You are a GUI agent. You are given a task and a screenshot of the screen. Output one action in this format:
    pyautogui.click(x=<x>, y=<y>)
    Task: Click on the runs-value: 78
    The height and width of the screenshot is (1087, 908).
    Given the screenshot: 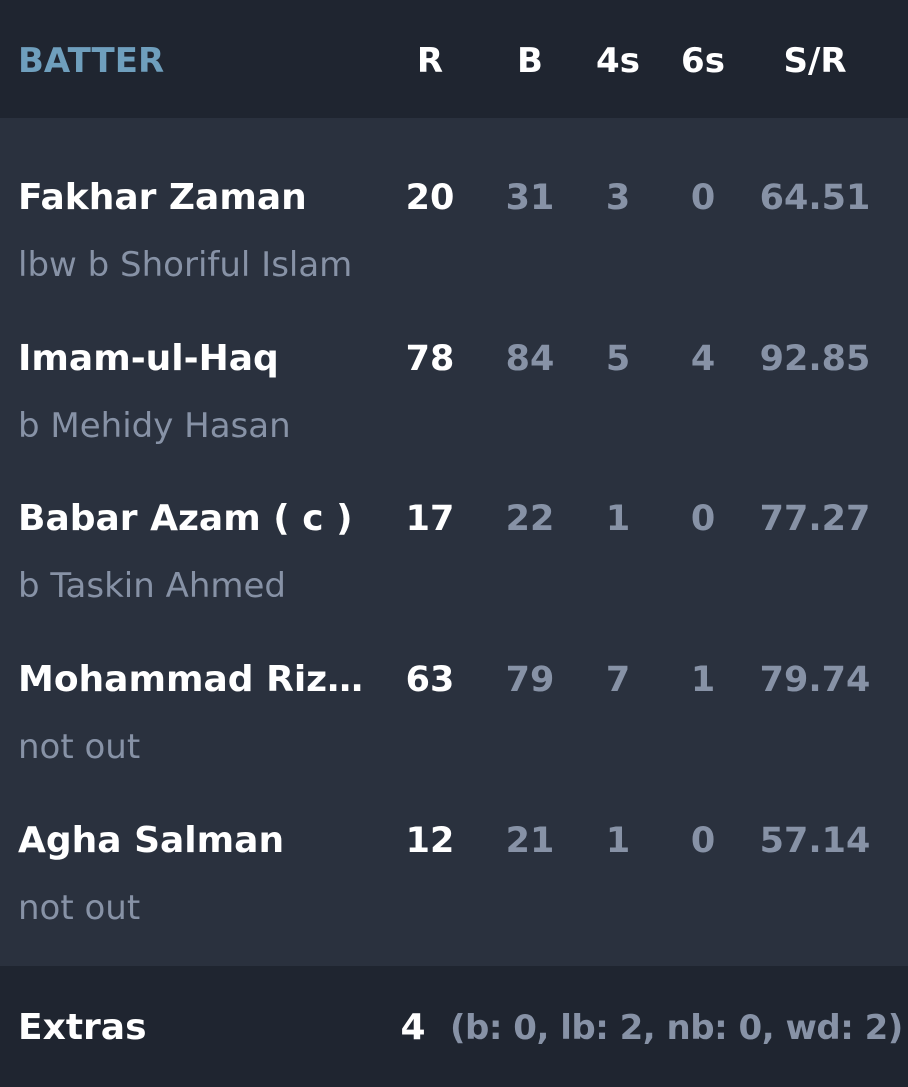 What is the action you would take?
    pyautogui.click(x=430, y=359)
    